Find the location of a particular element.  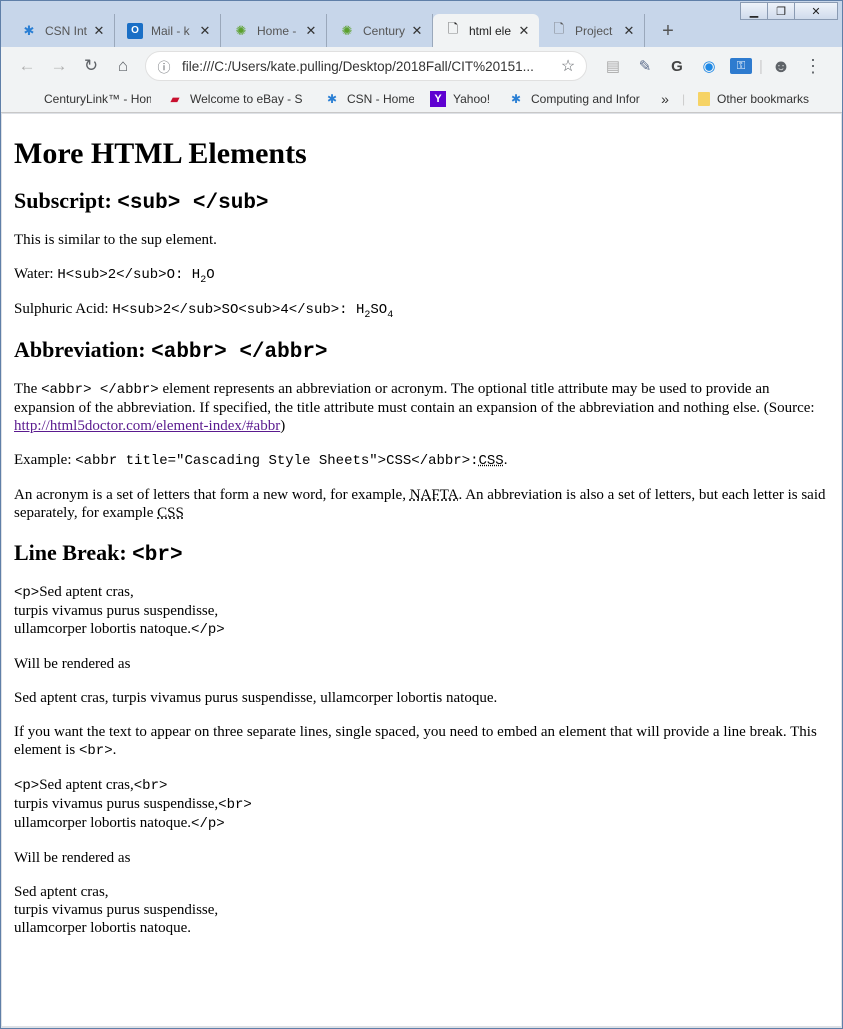

bookmark-label: CenturyLink™ - Hom is located at coordinates (97, 98).